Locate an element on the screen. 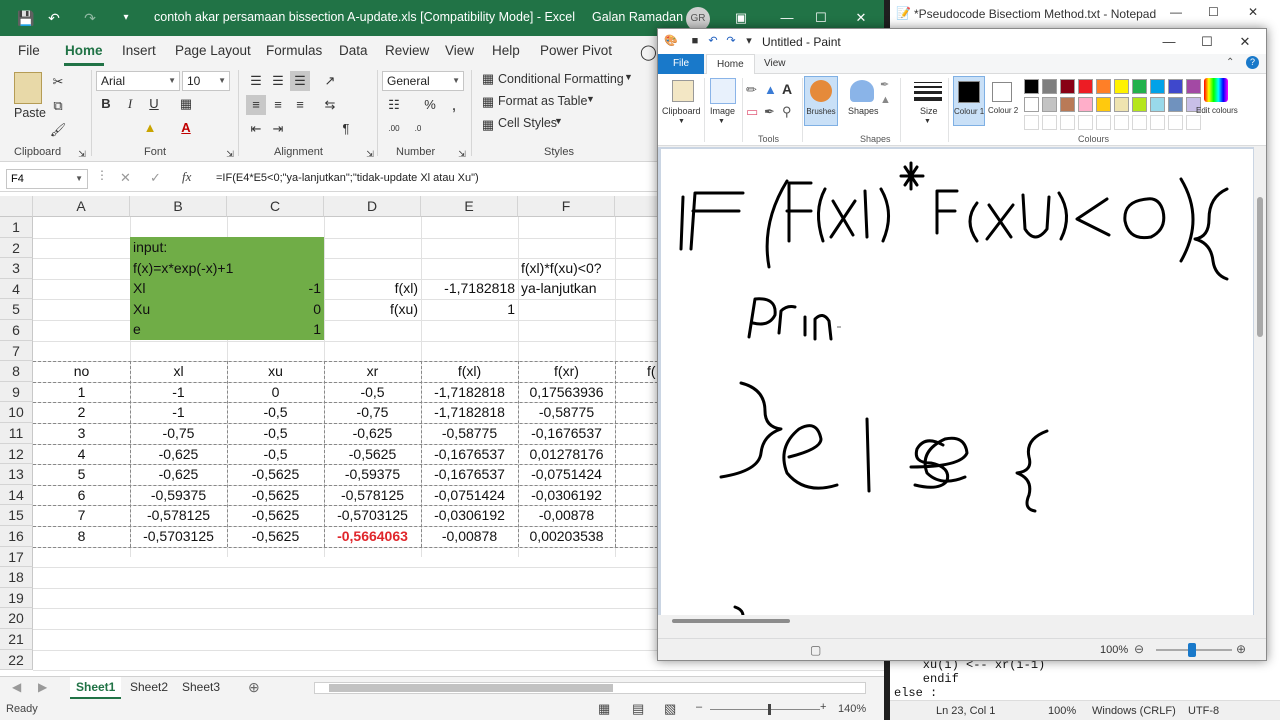  zoom-out-icon: – is located at coordinates (699, 707).